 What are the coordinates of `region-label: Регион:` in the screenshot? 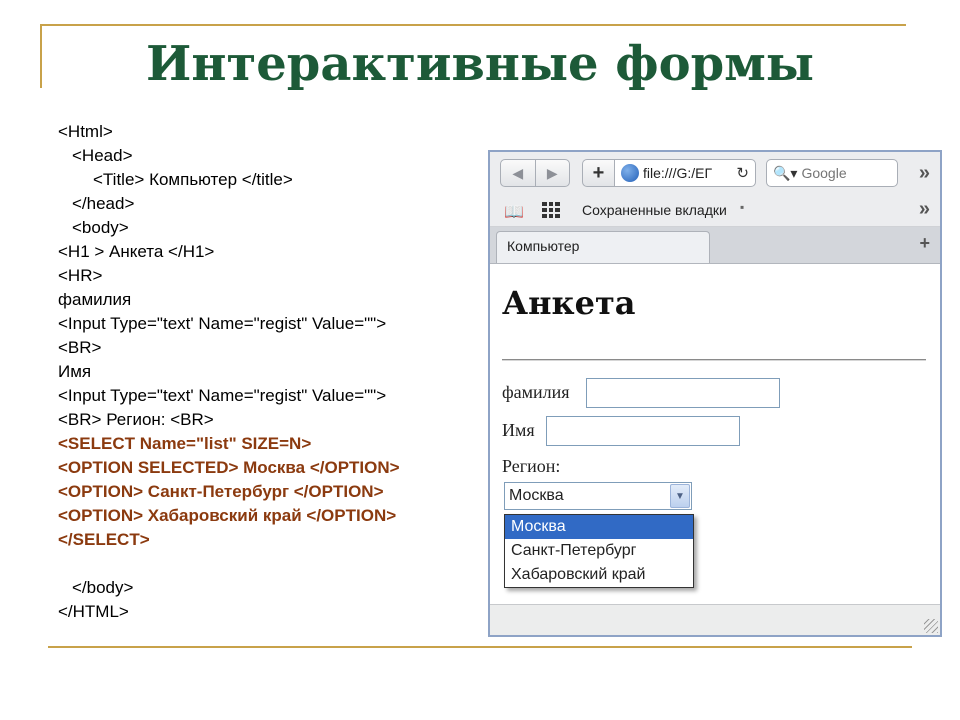 It's located at (531, 466).